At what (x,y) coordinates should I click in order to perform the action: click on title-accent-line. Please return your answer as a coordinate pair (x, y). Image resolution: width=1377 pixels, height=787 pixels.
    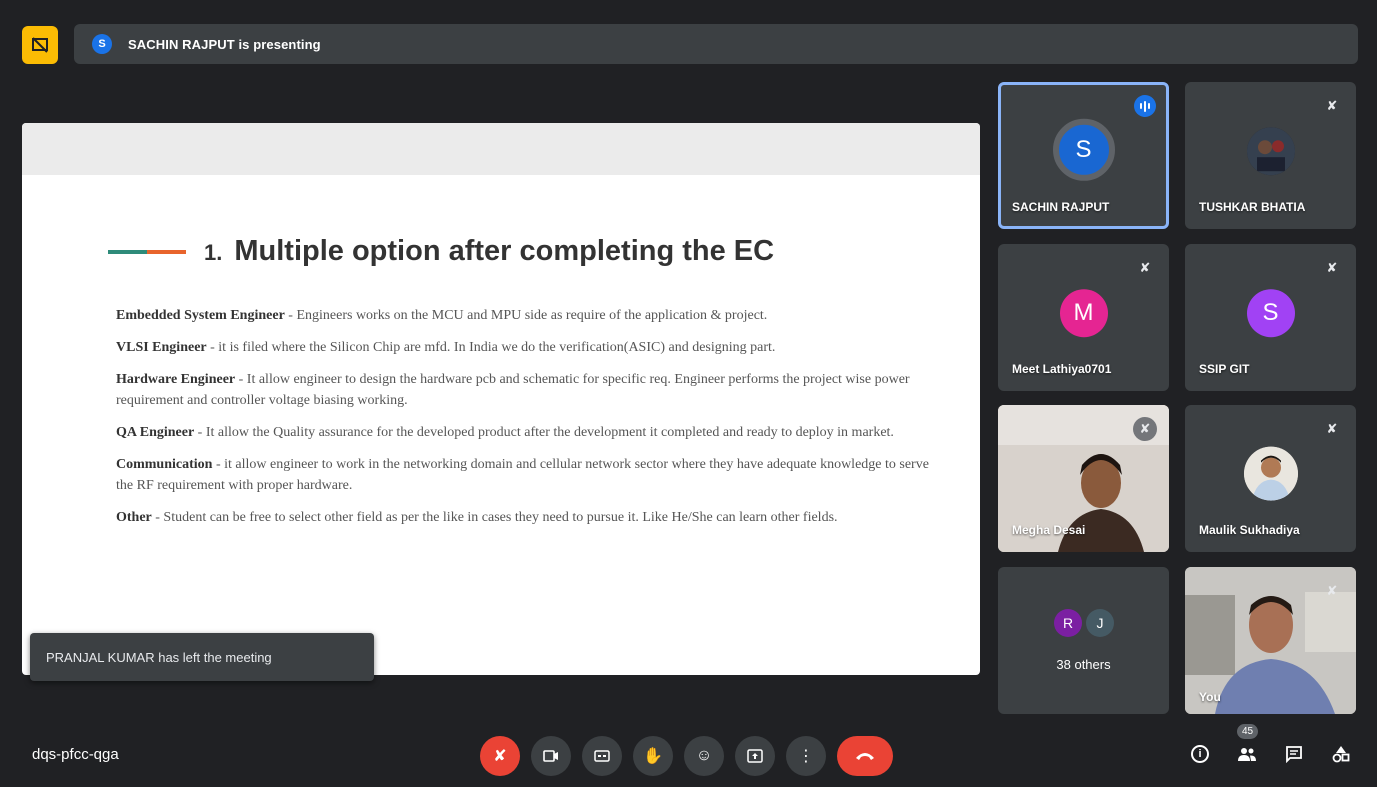
    Looking at the image, I should click on (147, 251).